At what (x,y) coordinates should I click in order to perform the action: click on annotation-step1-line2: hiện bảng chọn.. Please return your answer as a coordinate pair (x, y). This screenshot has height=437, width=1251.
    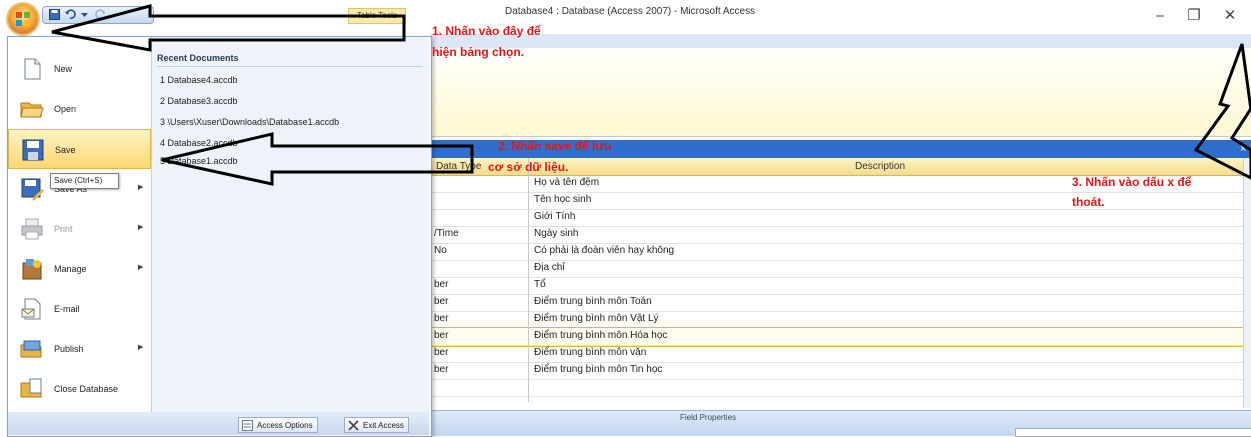
    Looking at the image, I should click on (478, 52).